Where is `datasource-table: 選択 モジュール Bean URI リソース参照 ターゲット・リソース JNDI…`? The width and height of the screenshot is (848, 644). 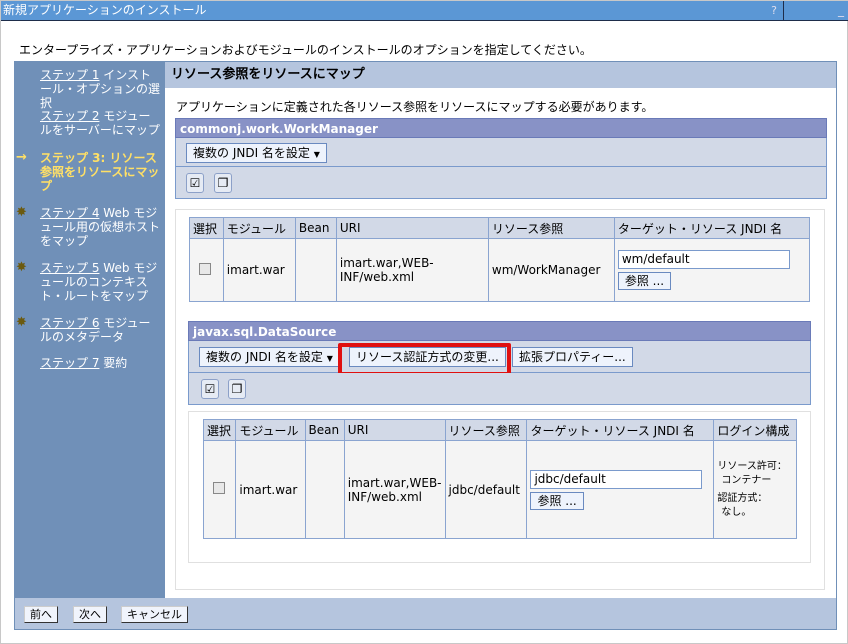
datasource-table: 選択 モジュール Bean URI リソース参照 ターゲット・リソース JNDI… is located at coordinates (499, 479).